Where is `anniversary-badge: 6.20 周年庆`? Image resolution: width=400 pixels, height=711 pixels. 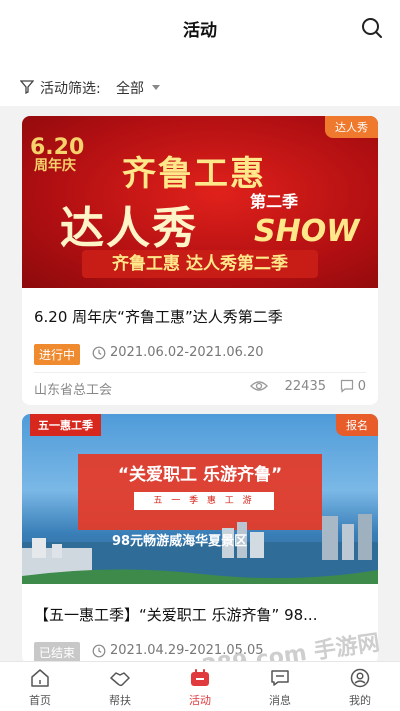 anniversary-badge: 6.20 周年庆 is located at coordinates (57, 155).